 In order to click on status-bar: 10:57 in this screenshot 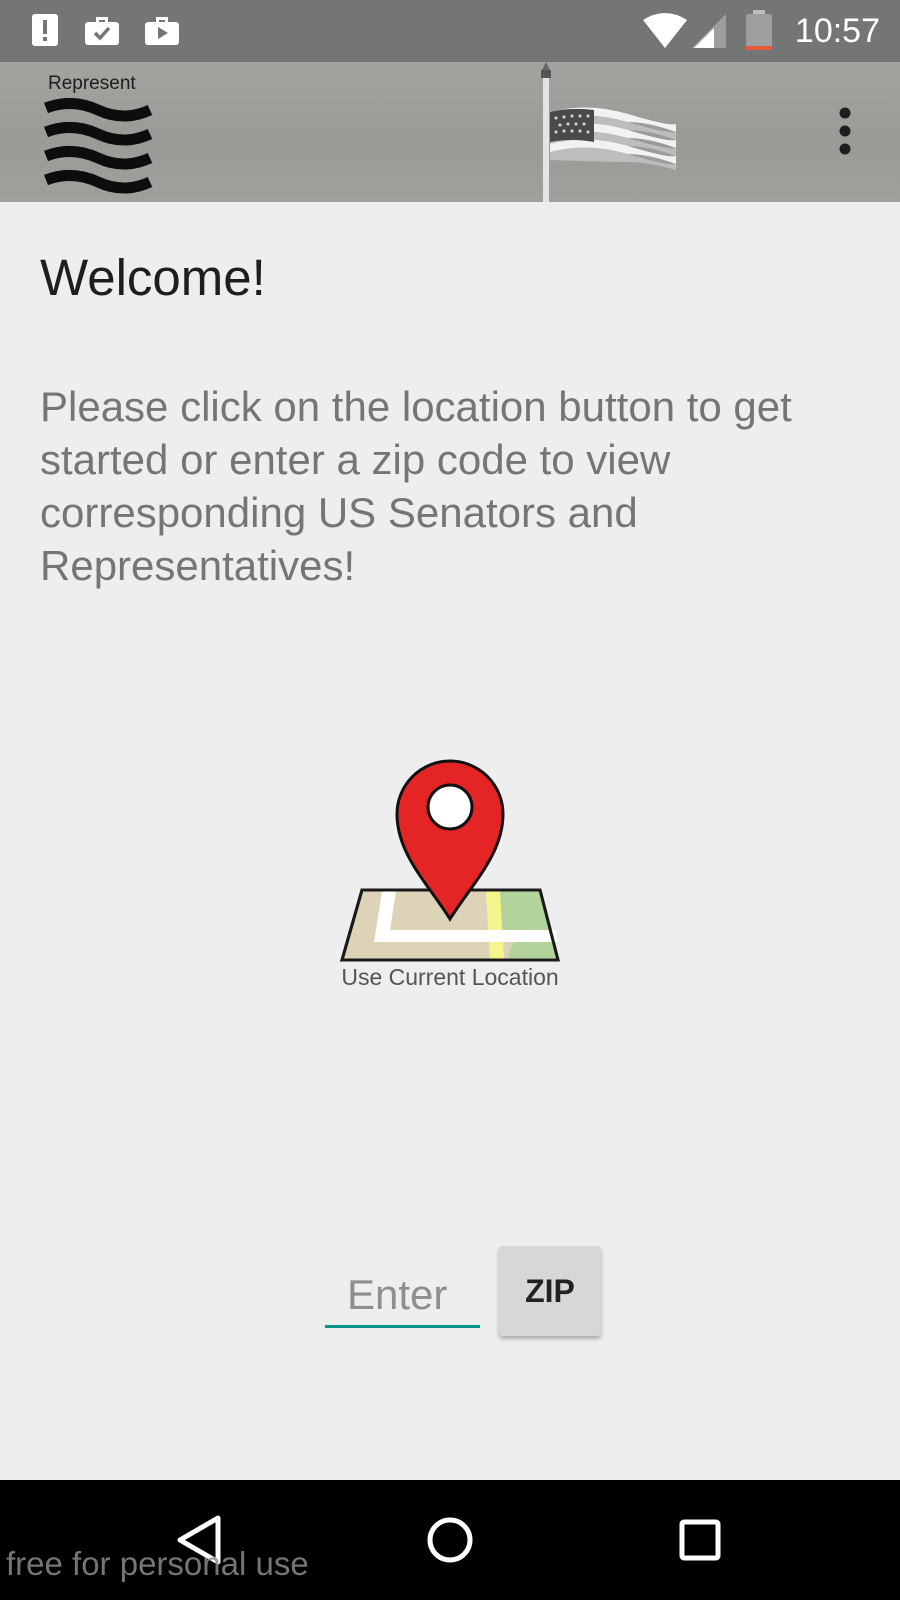, I will do `click(450, 31)`.